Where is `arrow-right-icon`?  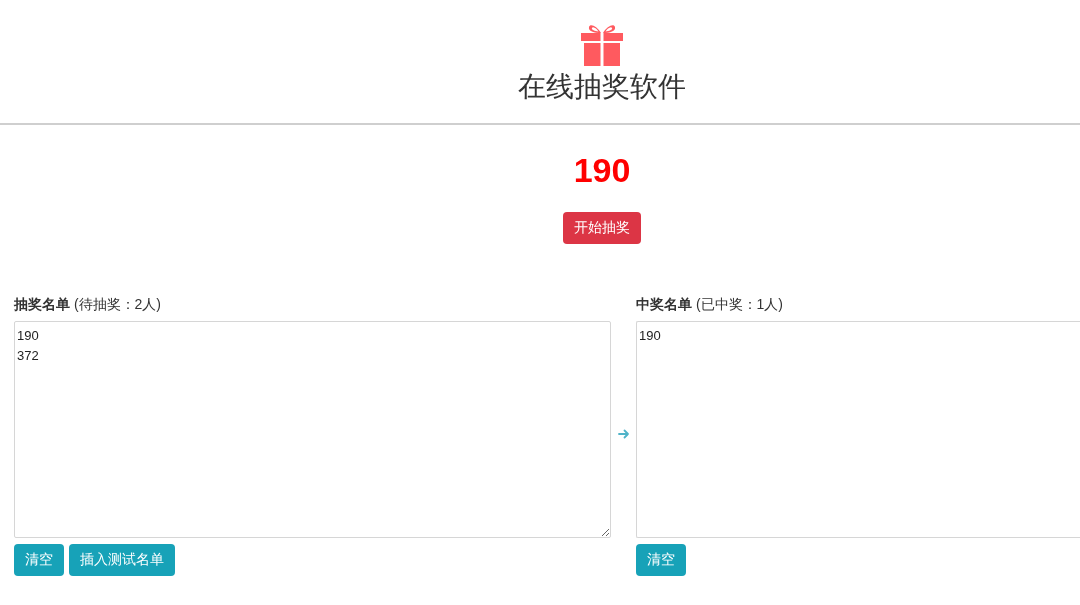
arrow-right-icon is located at coordinates (623, 433).